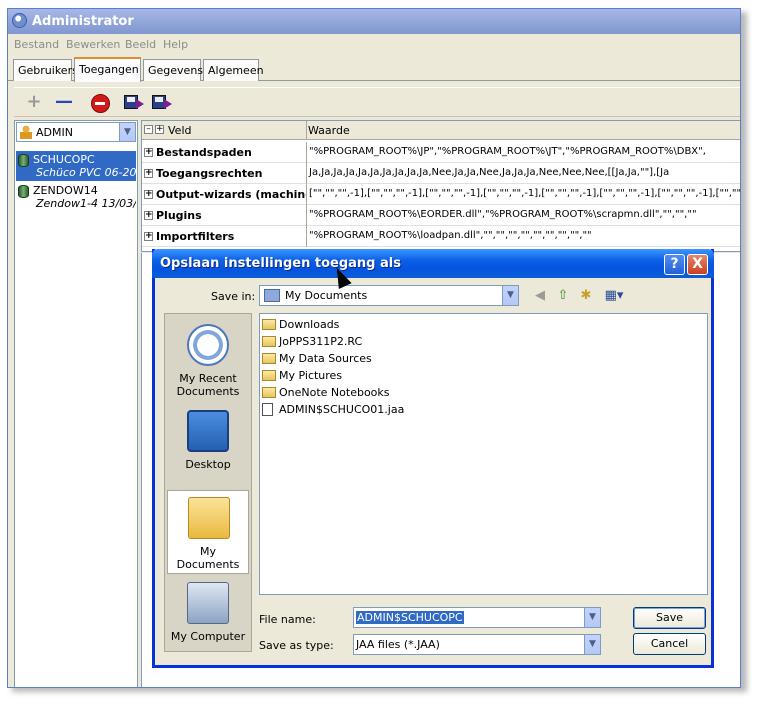  What do you see at coordinates (231, 194) in the screenshot?
I see `row-field-label: Output-wizards (machinest` at bounding box center [231, 194].